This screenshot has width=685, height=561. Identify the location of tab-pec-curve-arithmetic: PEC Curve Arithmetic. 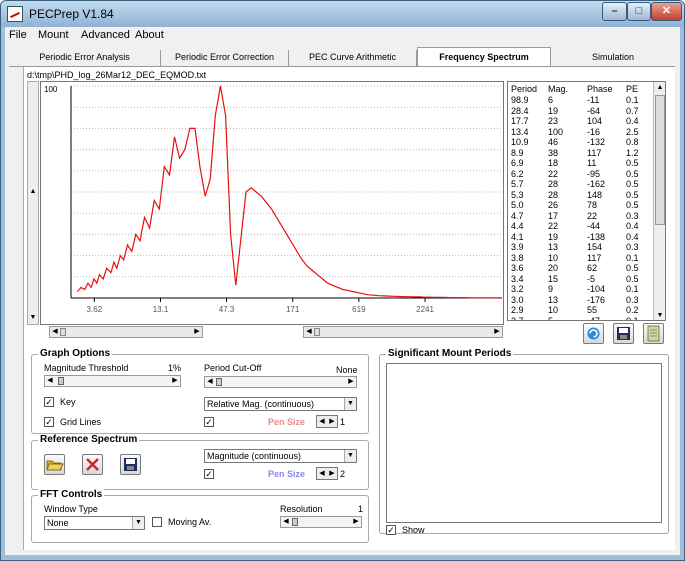
(353, 58).